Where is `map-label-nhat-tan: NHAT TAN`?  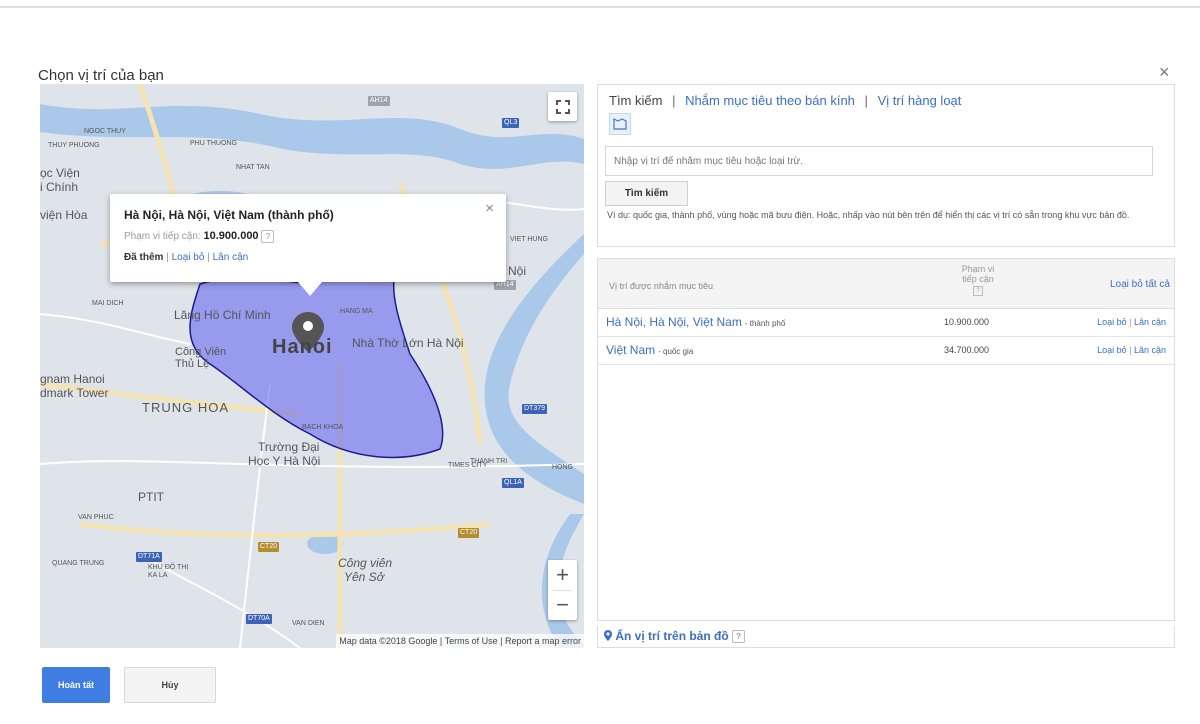 map-label-nhat-tan: NHAT TAN is located at coordinates (253, 167).